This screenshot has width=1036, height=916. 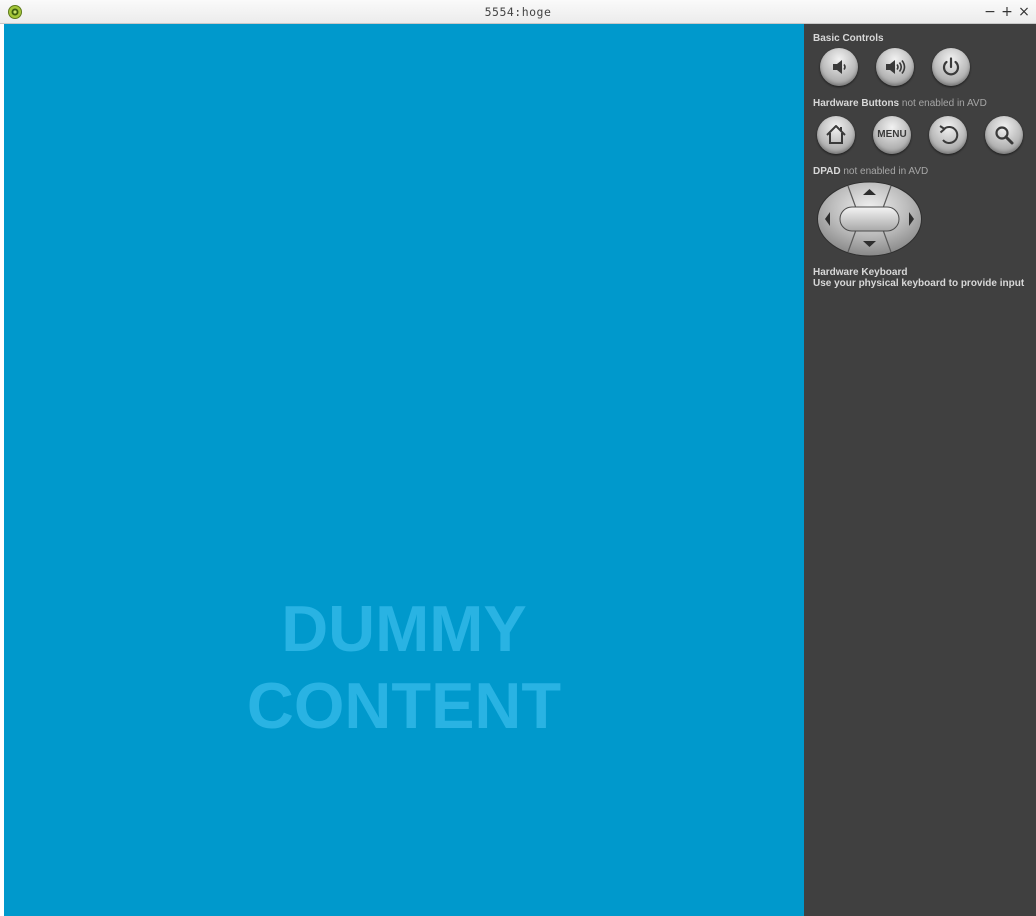 I want to click on window-title: 5554:hoge, so click(x=518, y=12).